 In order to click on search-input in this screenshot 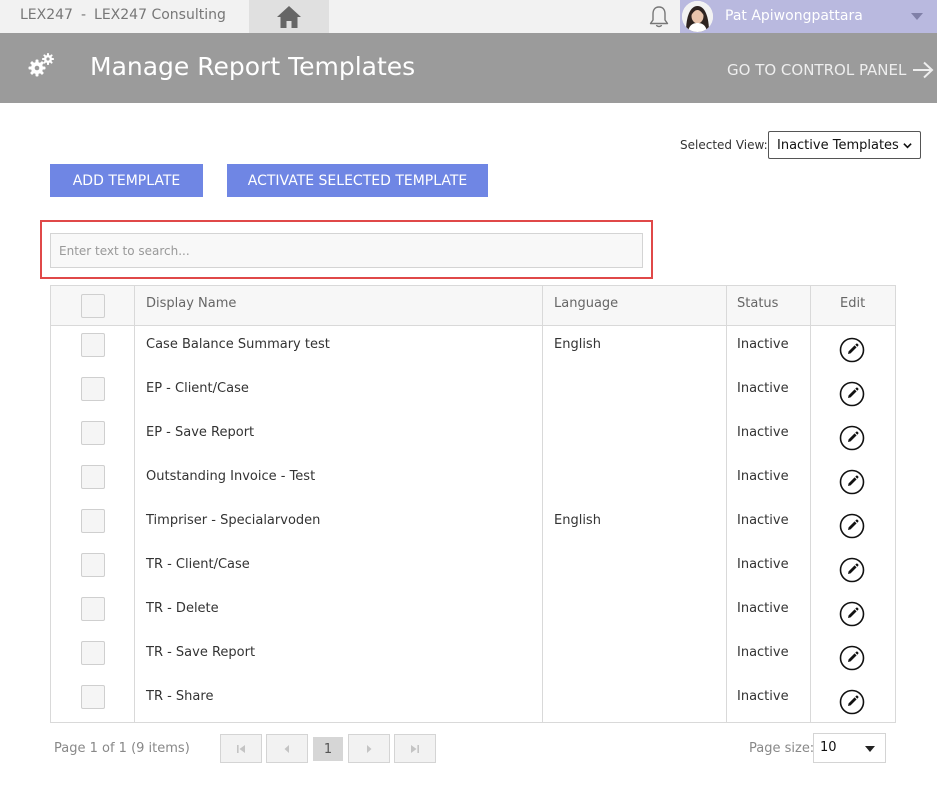, I will do `click(346, 250)`.